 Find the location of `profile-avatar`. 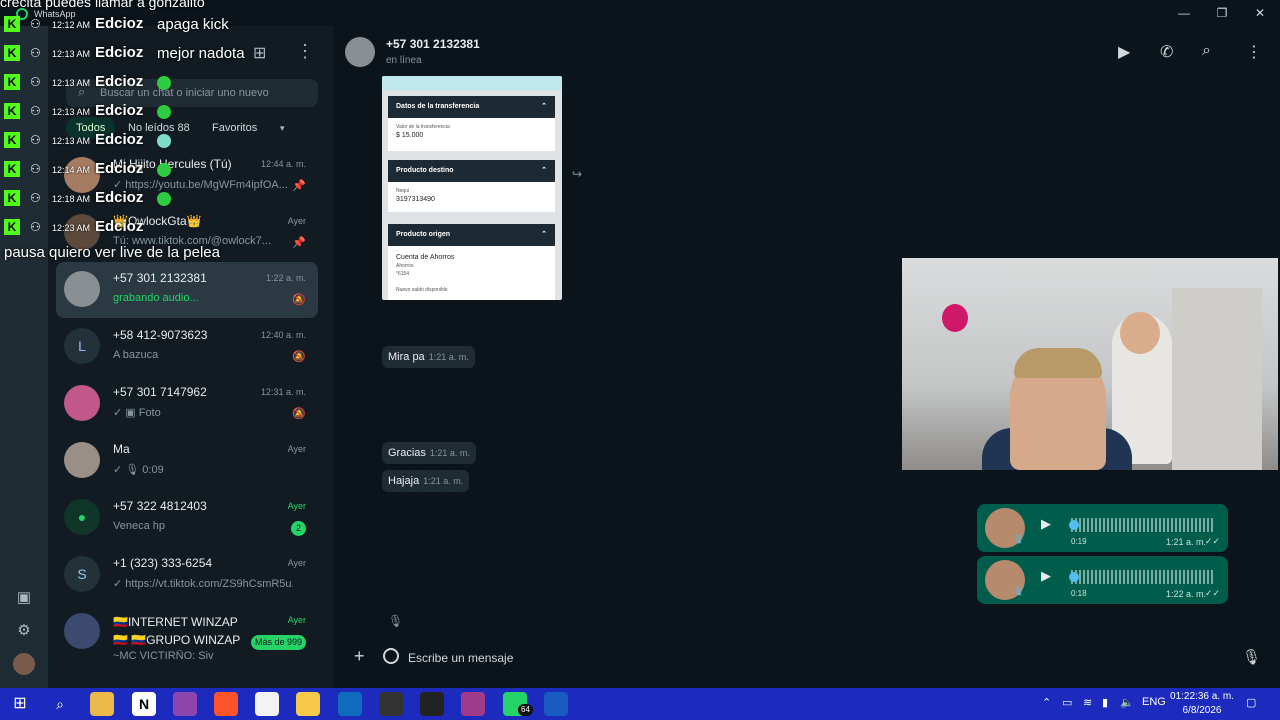

profile-avatar is located at coordinates (24, 664).